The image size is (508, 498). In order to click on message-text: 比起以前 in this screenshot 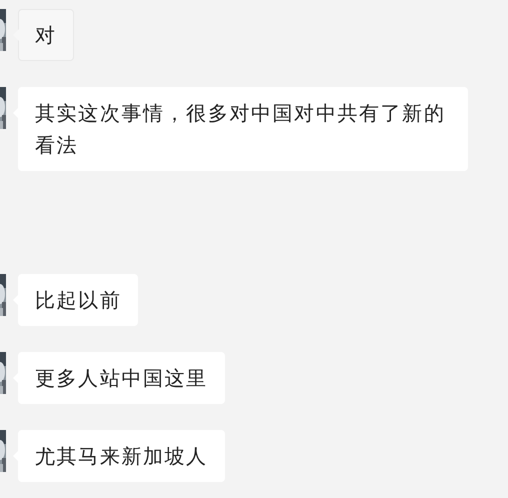, I will do `click(78, 300)`.